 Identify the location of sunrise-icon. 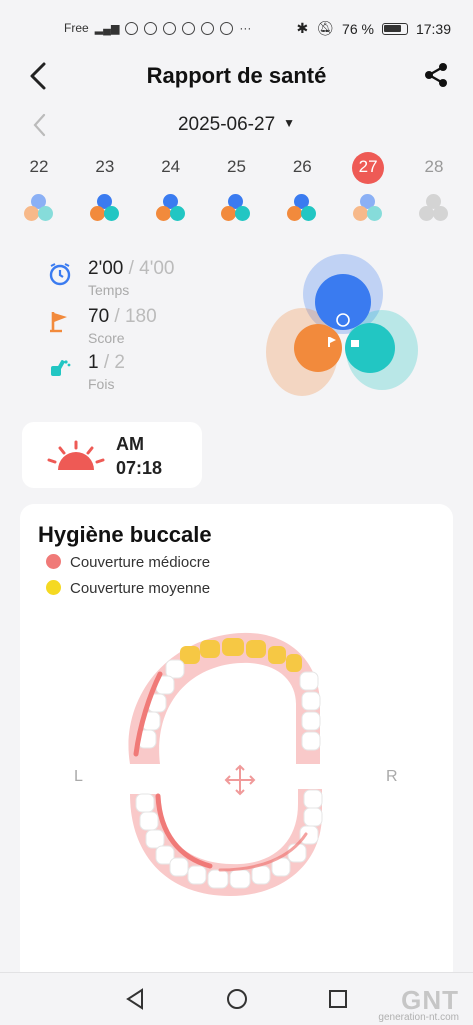
(76, 455).